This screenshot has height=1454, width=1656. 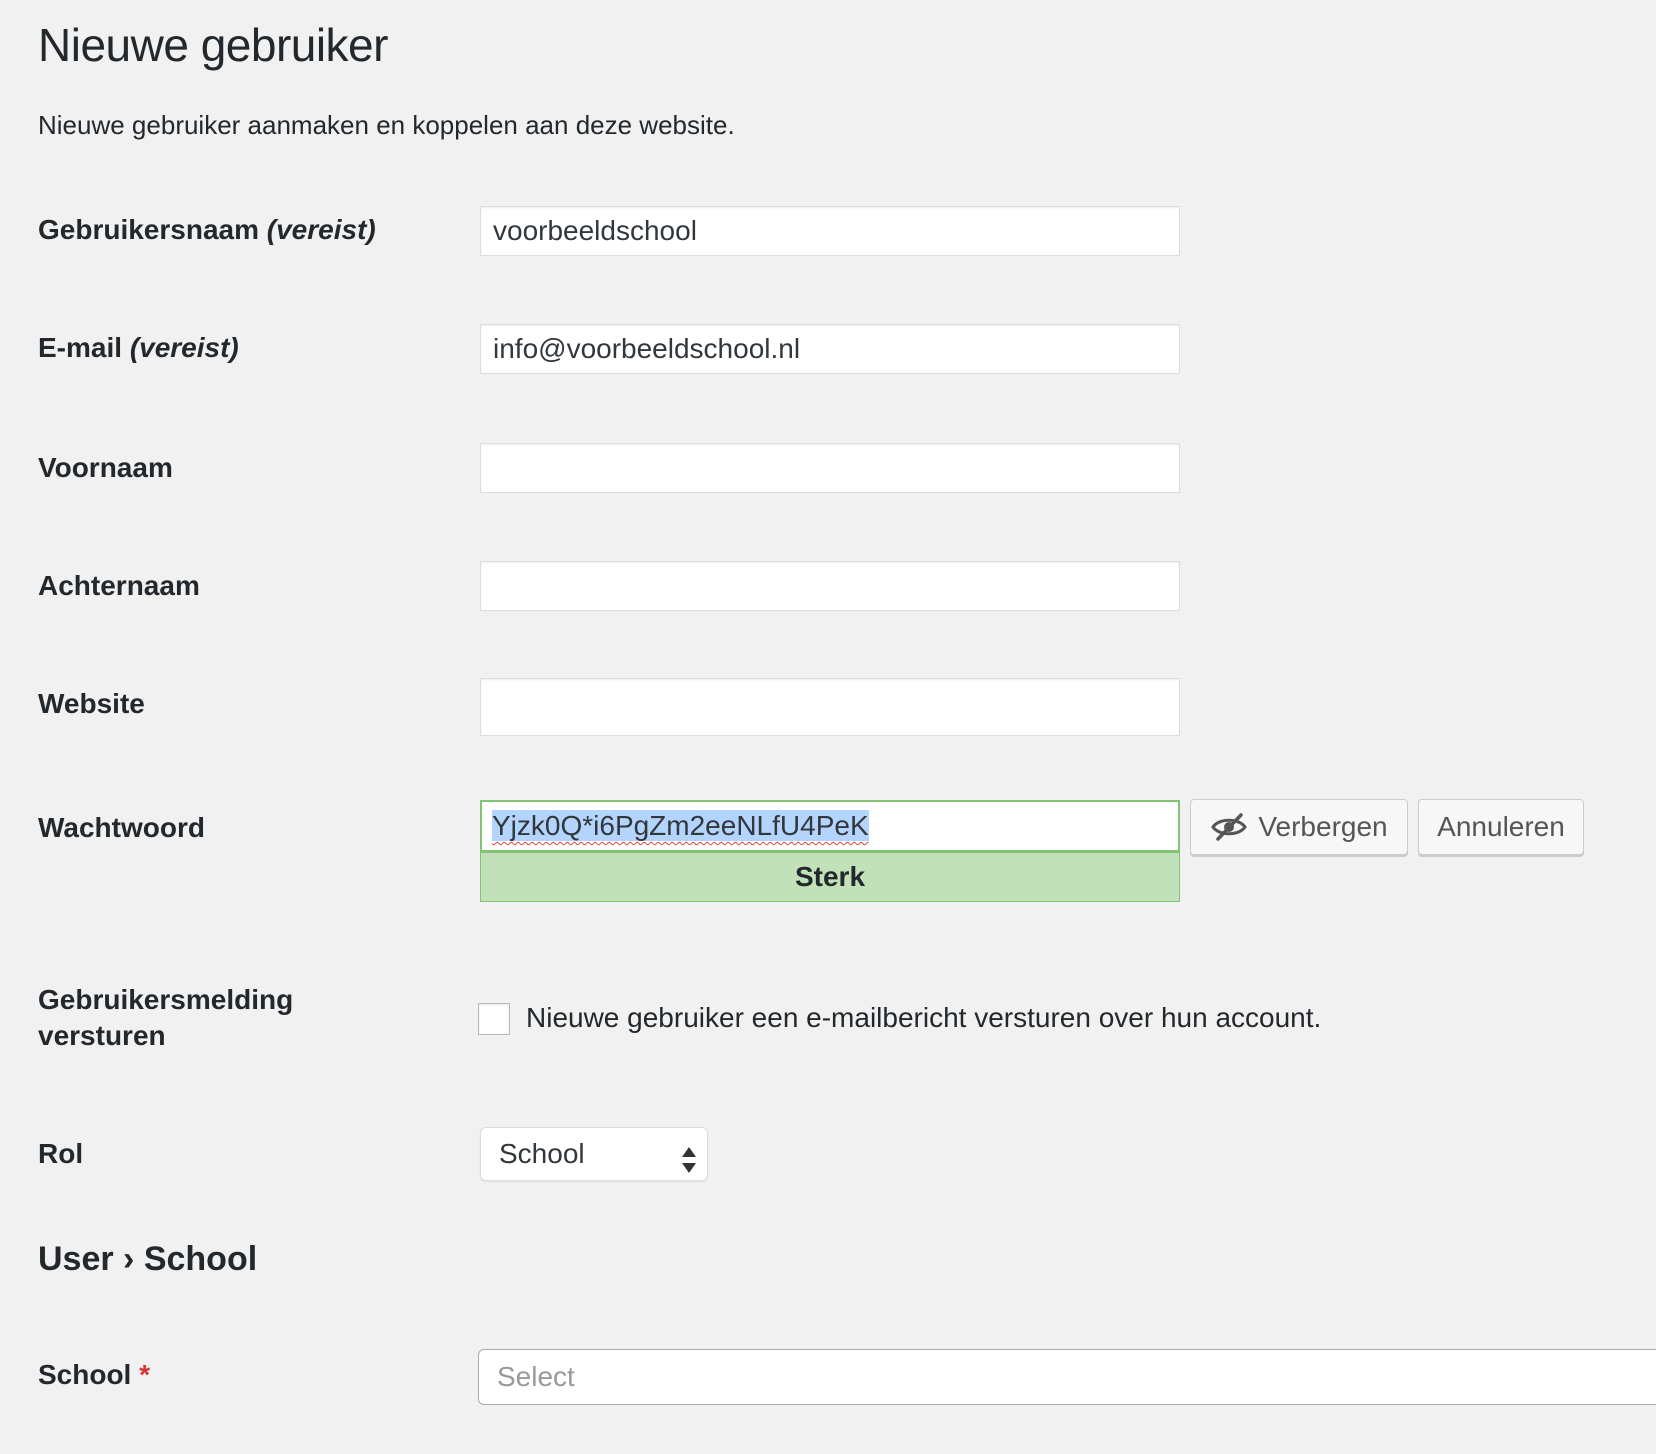 What do you see at coordinates (80, 347) in the screenshot?
I see `email-label-text: E-mail` at bounding box center [80, 347].